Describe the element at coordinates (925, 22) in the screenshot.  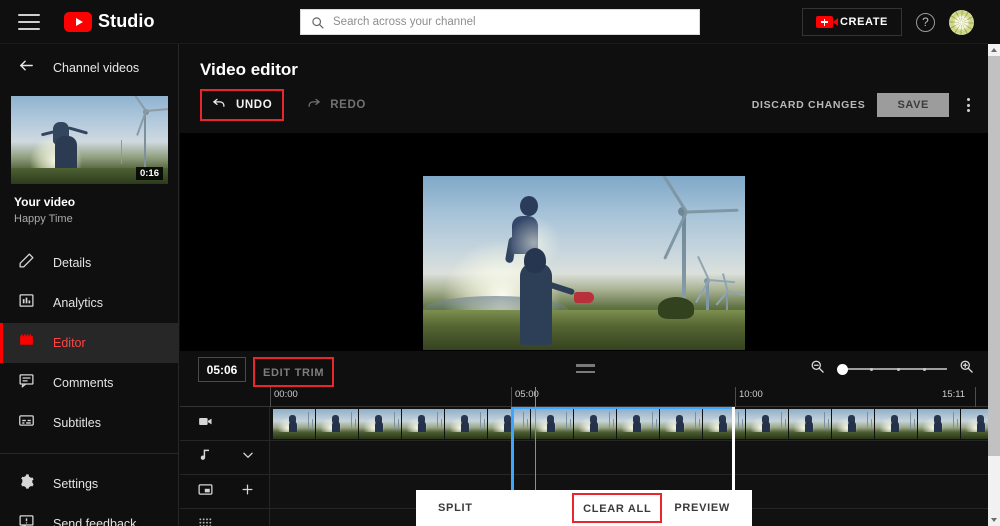
I see `help-icon: ?` at that location.